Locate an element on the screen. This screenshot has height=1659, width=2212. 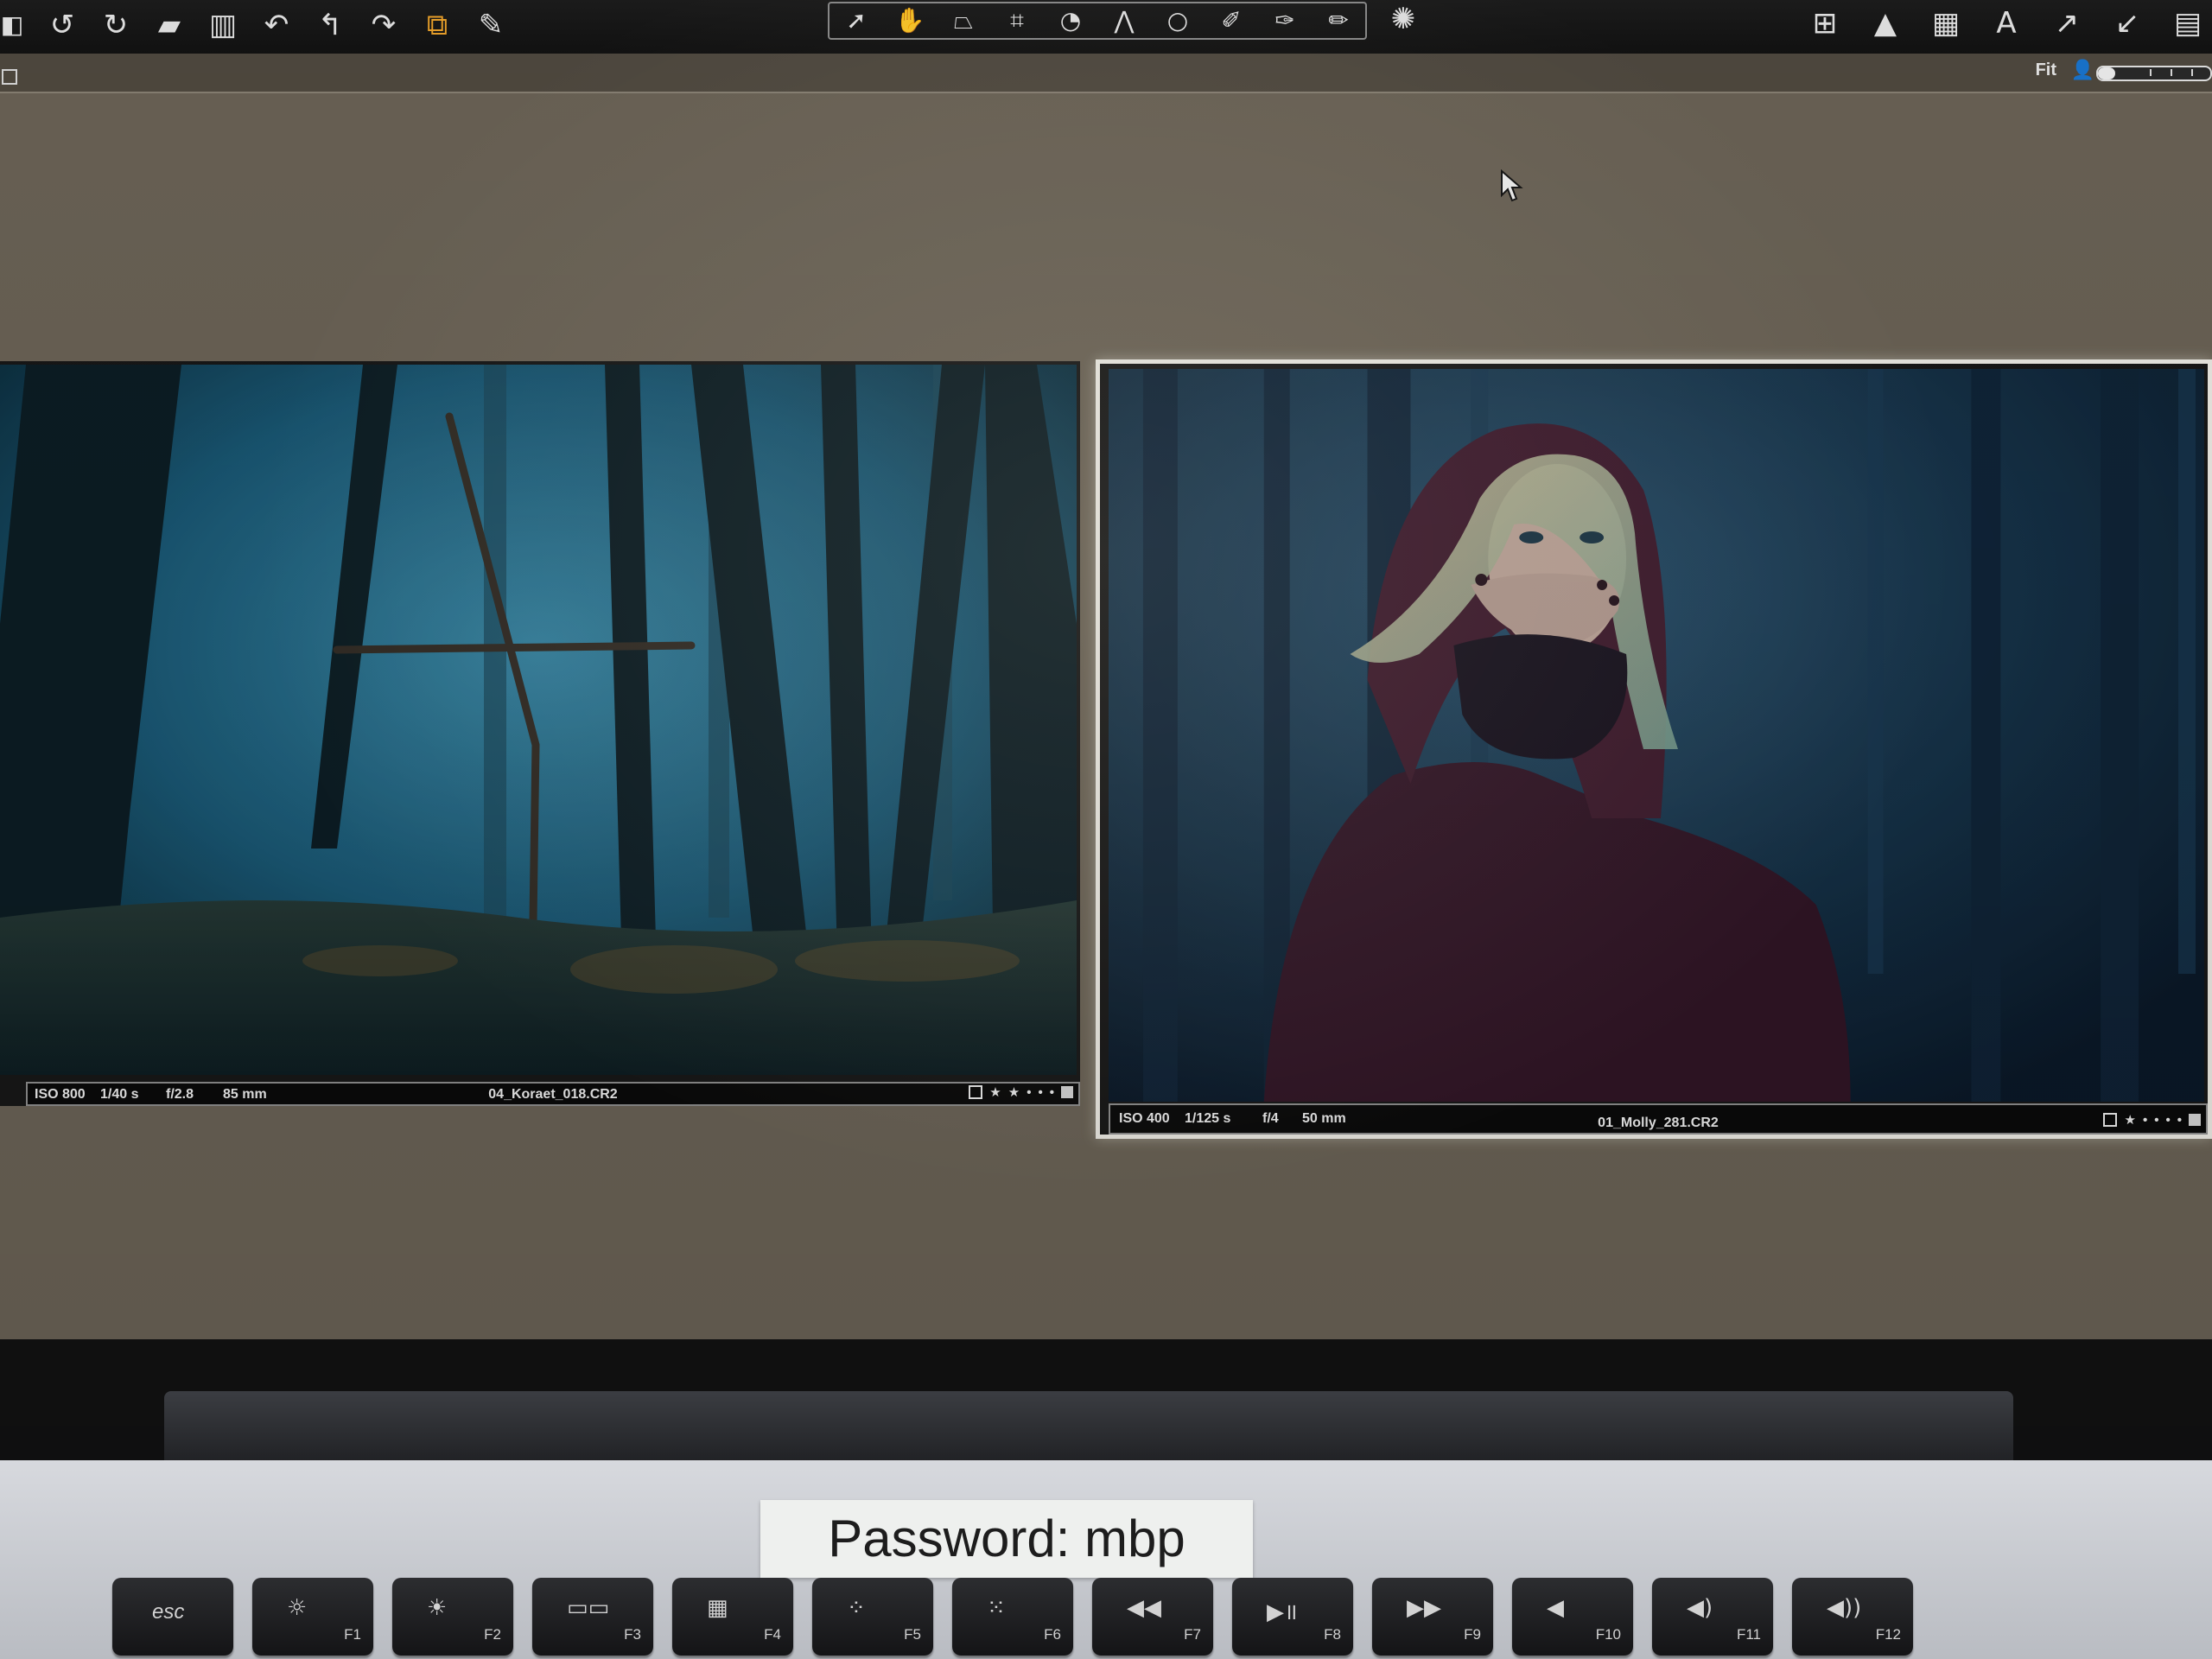
key-f3: ▭▭ F3 is located at coordinates (592, 1617).